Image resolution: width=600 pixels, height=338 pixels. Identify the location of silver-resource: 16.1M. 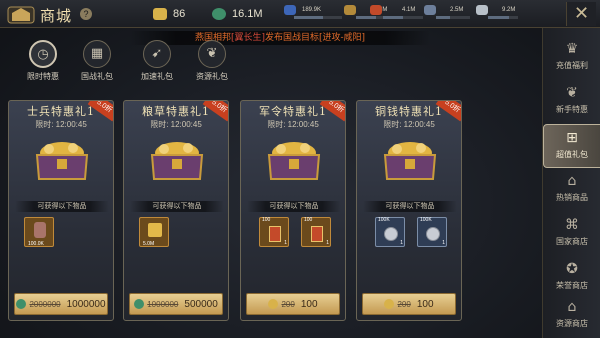
(237, 14).